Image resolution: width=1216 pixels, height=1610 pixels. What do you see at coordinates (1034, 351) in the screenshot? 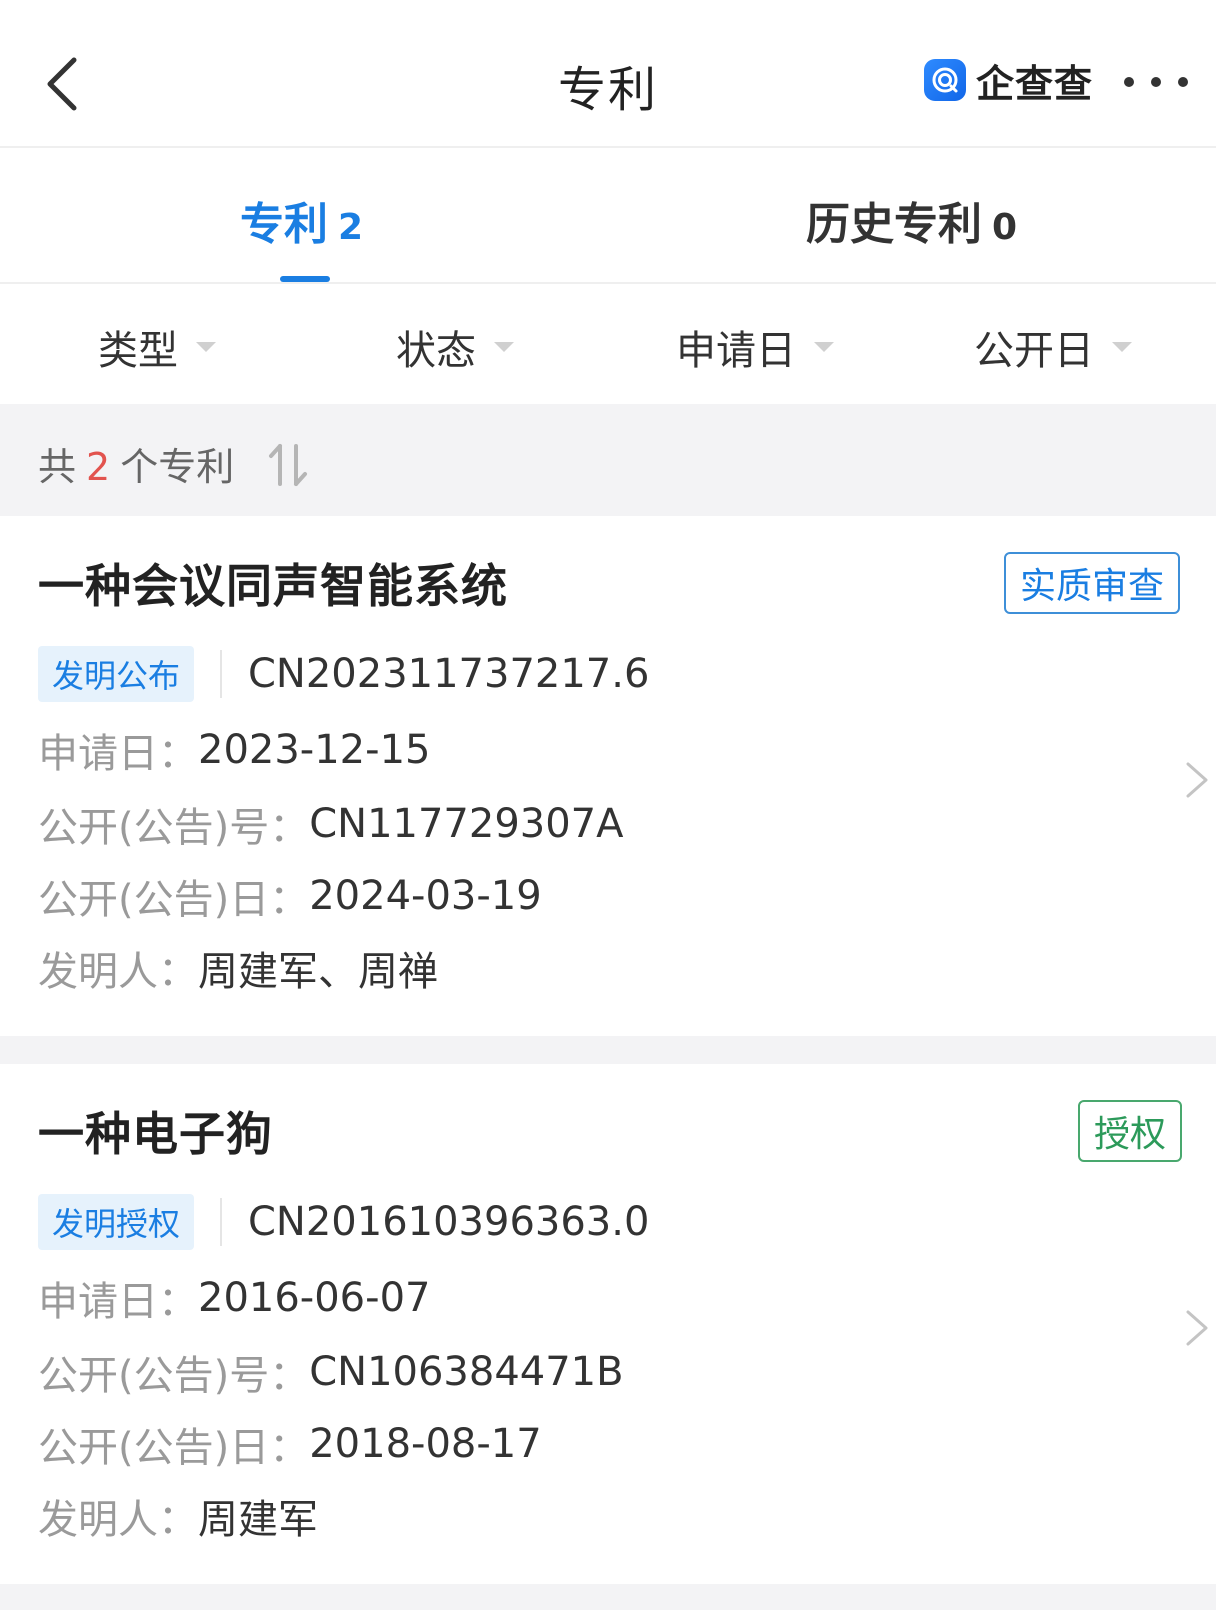
I see `filter-label: 公开日` at bounding box center [1034, 351].